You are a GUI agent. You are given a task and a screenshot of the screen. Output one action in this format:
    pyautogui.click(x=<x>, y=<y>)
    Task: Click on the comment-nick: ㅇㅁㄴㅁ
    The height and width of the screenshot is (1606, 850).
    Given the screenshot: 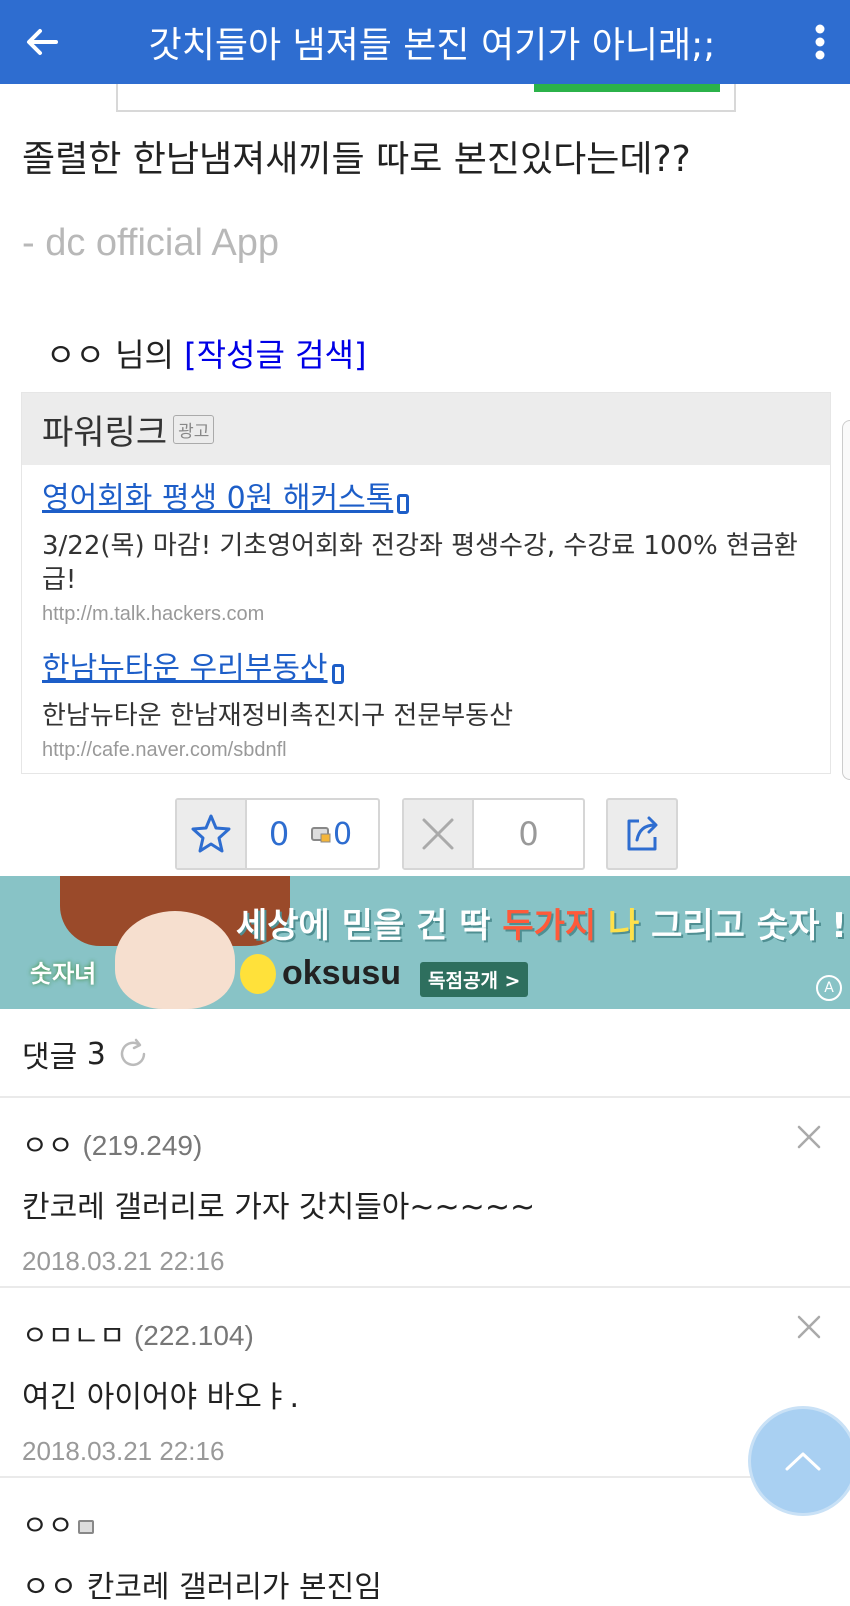 What is the action you would take?
    pyautogui.click(x=74, y=1335)
    